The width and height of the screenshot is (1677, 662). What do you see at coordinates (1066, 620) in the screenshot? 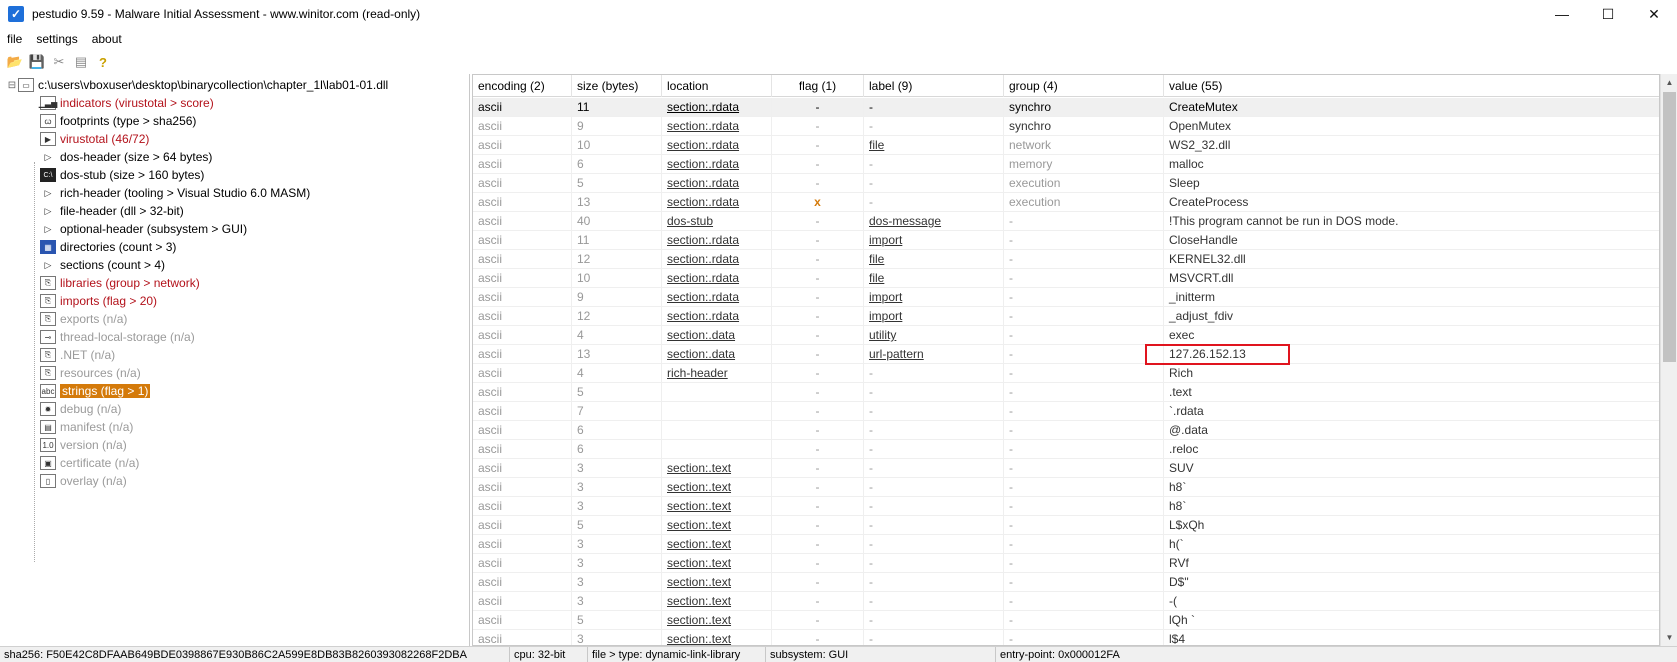
I see `table-row: ascii 5 section:.text - - - lQh `` at bounding box center [1066, 620].